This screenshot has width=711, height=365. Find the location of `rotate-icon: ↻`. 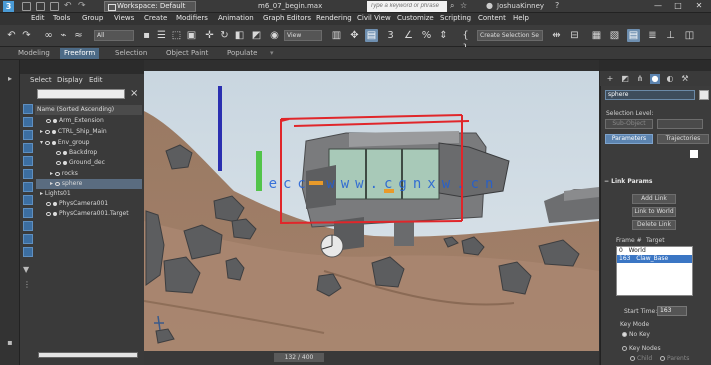

rotate-icon: ↻ is located at coordinates (224, 35).